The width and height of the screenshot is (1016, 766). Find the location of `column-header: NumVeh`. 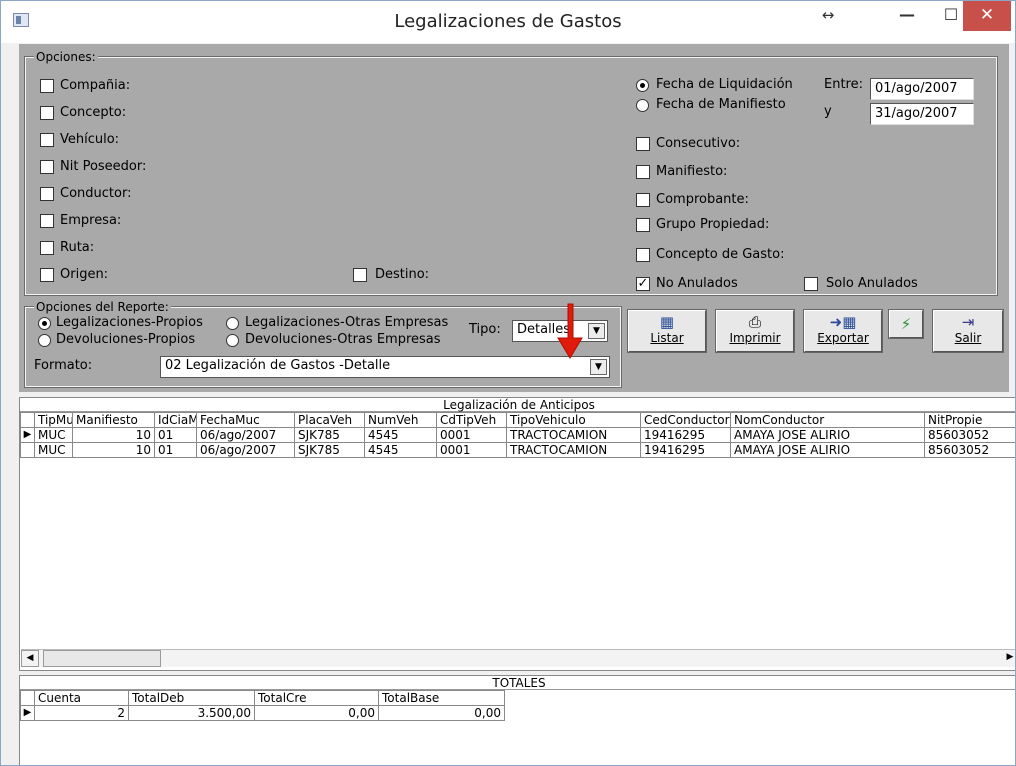

column-header: NumVeh is located at coordinates (400, 420).